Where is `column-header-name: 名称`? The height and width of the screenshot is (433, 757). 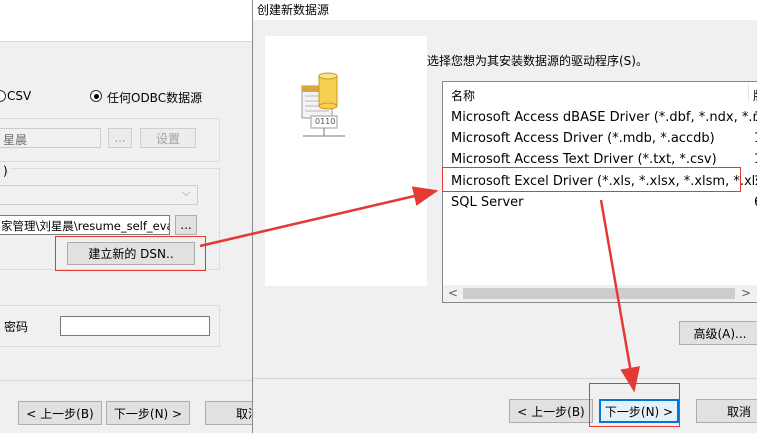 column-header-name: 名称 is located at coordinates (463, 95).